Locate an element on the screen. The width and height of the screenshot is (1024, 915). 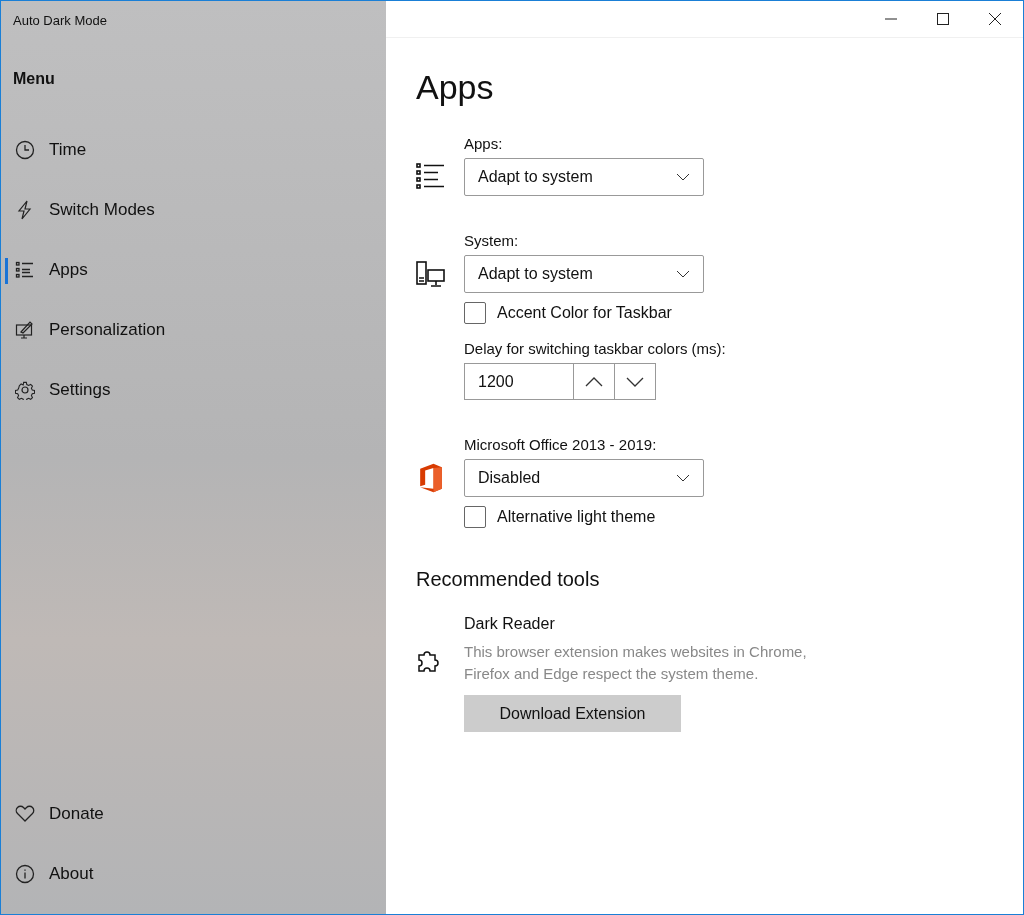
window-title: Auto Dark Mode is located at coordinates (60, 20).